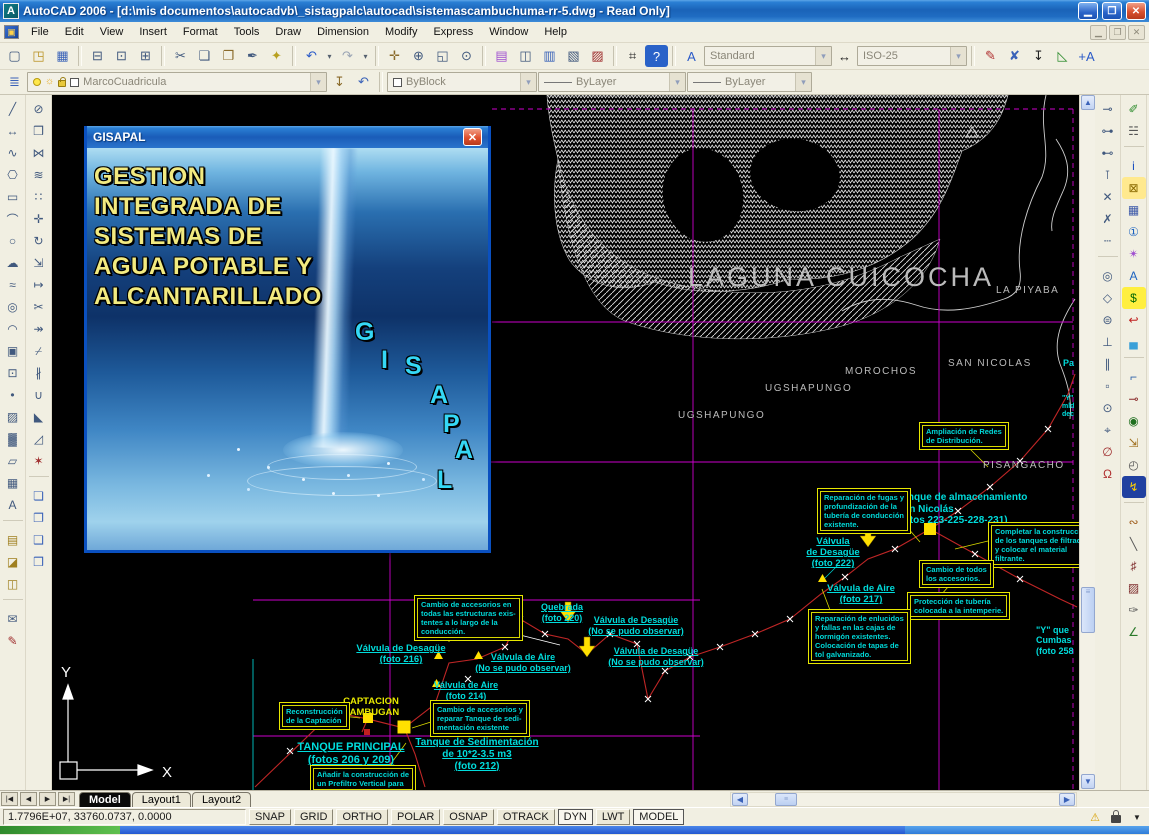  Describe the element at coordinates (60, 830) in the screenshot. I see `start-button-edge` at that location.